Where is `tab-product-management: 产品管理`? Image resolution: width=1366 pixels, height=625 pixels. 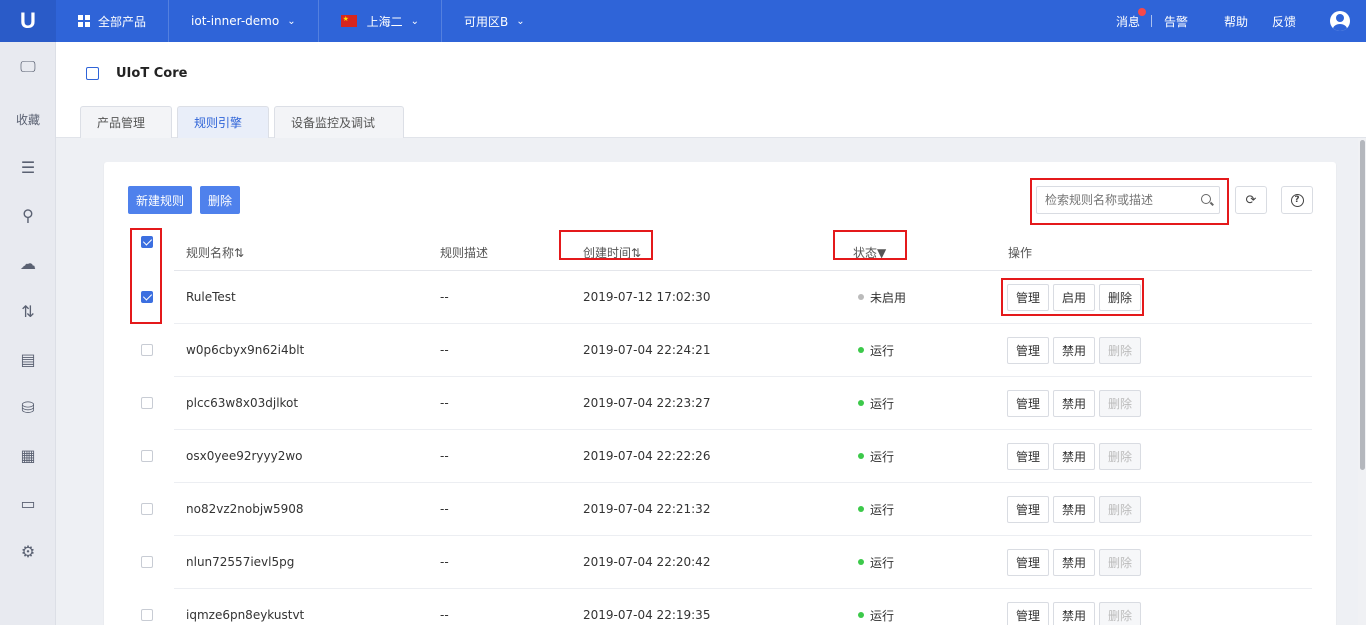
tab-product-management: 产品管理 is located at coordinates (126, 122).